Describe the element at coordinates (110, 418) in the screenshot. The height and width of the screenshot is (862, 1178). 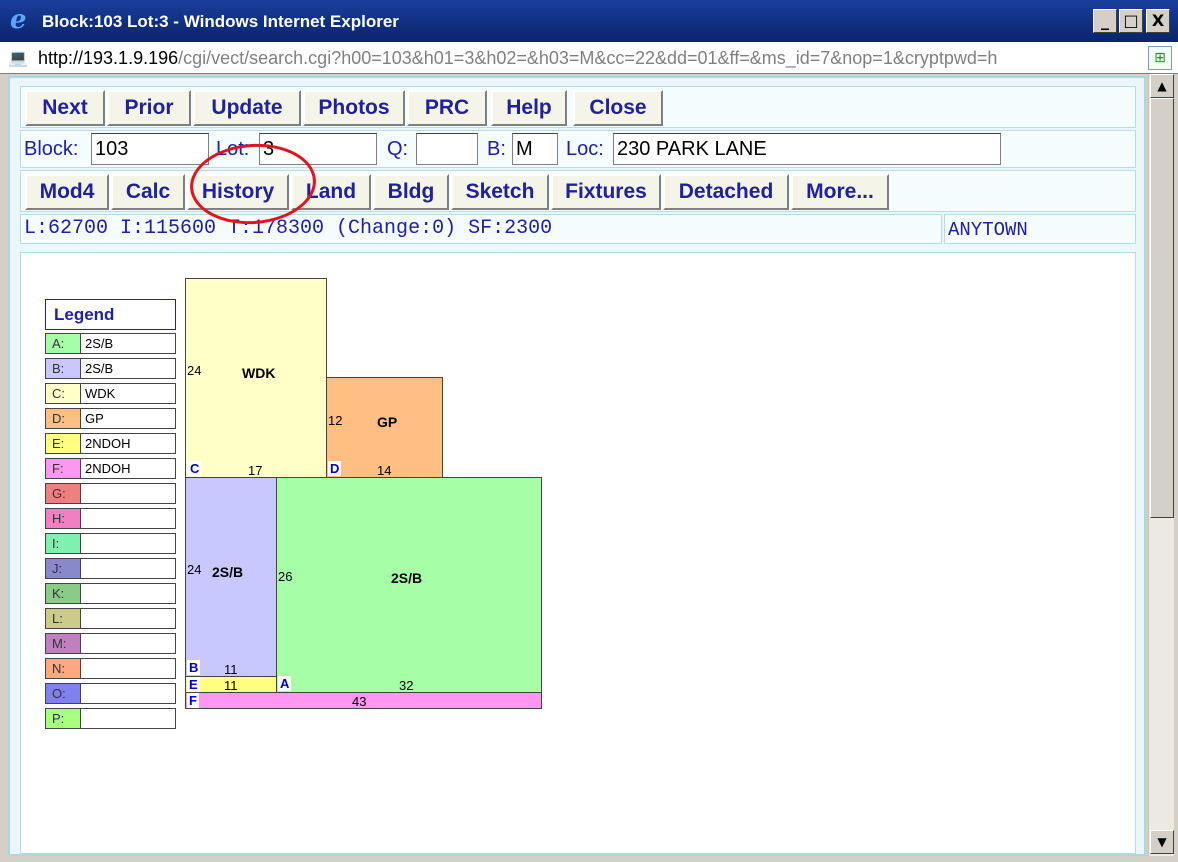
I see `legend-item: D: GP` at that location.